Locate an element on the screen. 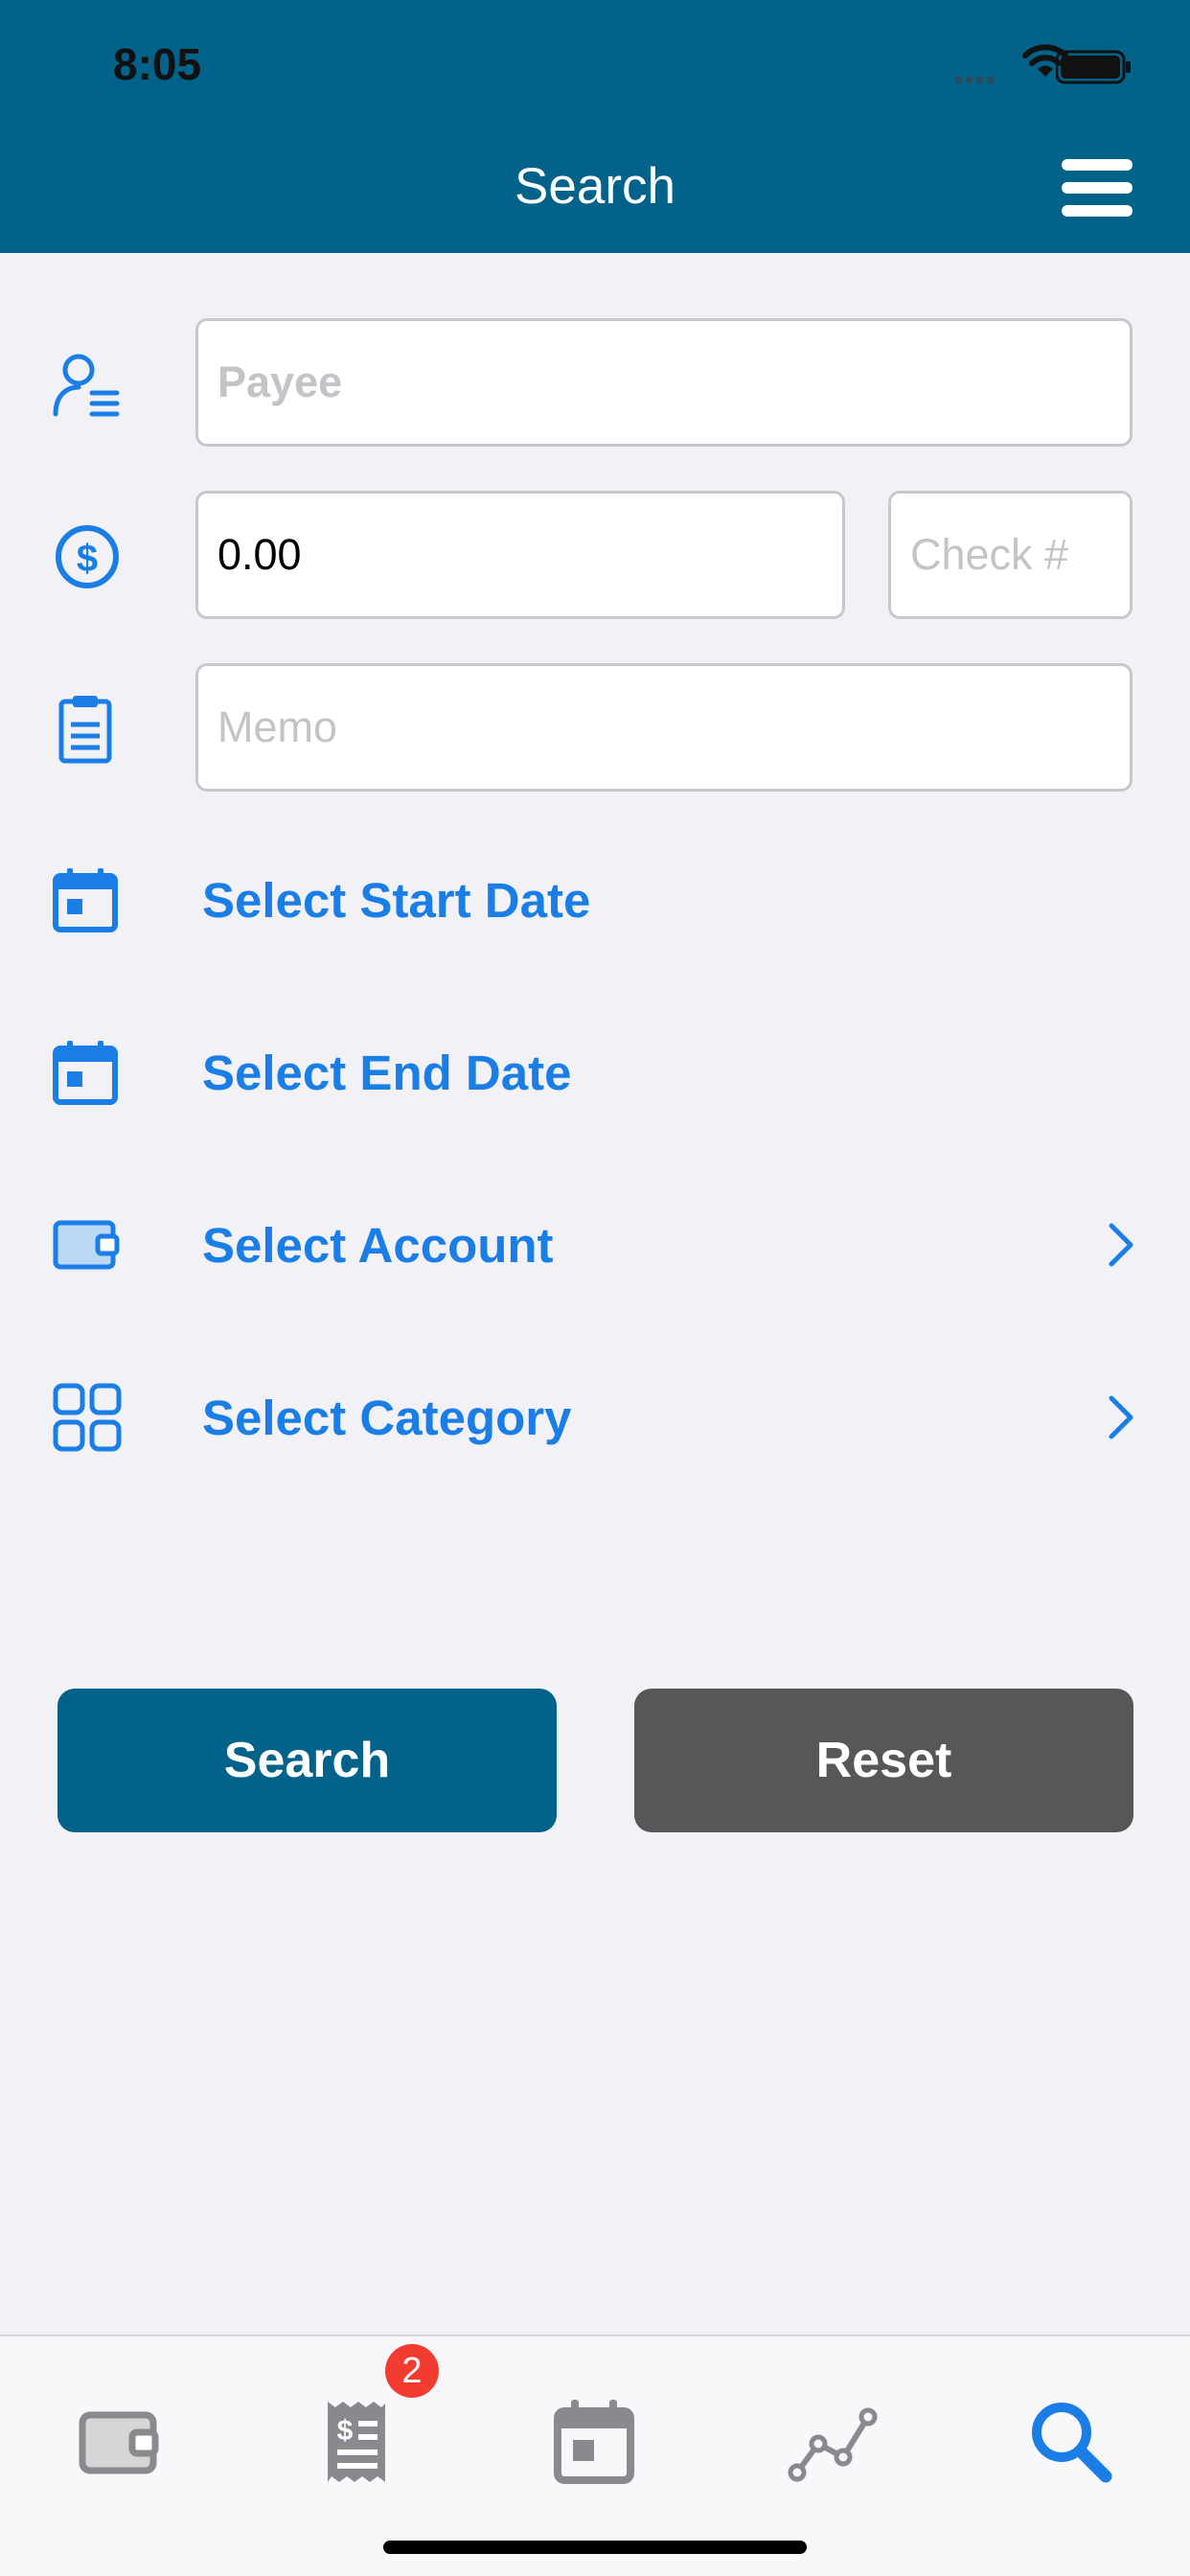 Image resolution: width=1190 pixels, height=2576 pixels. grid-icon is located at coordinates (88, 1417).